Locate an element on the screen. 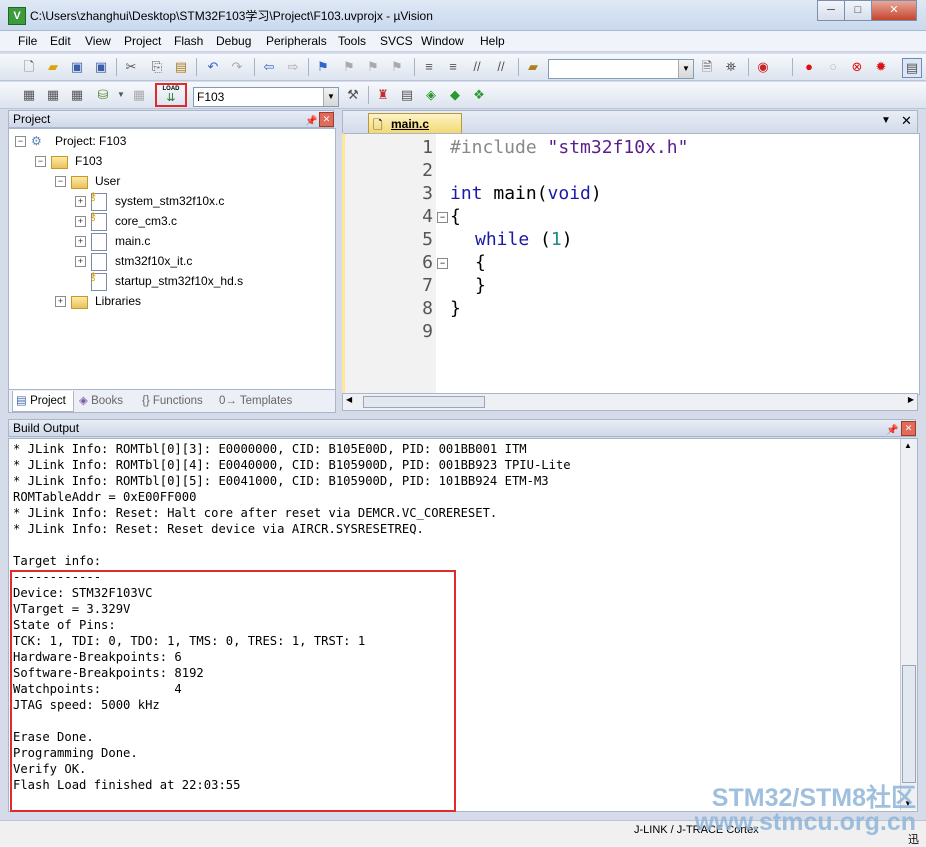 The image size is (926, 847). unindent-icon: ≡ is located at coordinates (453, 67).